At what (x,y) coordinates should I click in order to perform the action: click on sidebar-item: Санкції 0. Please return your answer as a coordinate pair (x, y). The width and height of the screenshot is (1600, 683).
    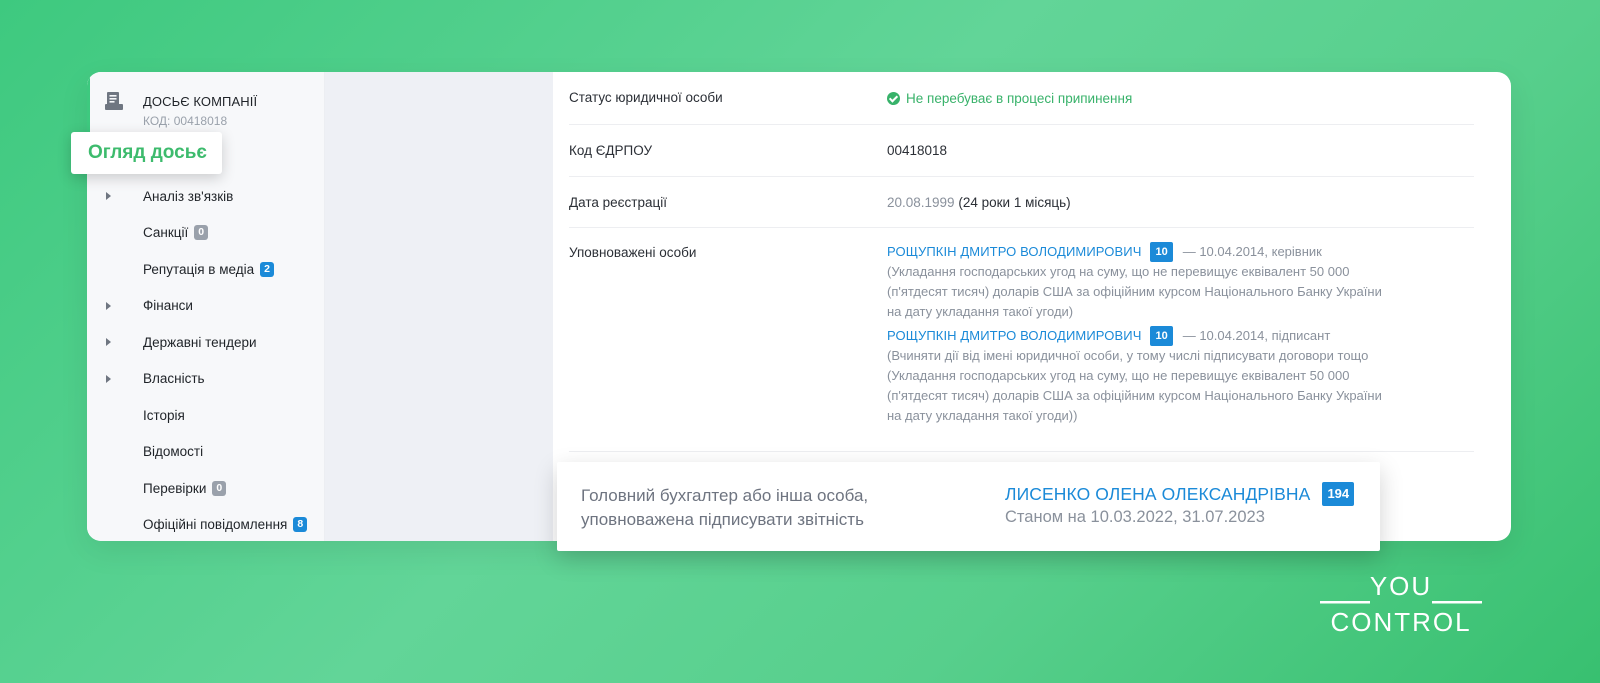
    Looking at the image, I should click on (206, 233).